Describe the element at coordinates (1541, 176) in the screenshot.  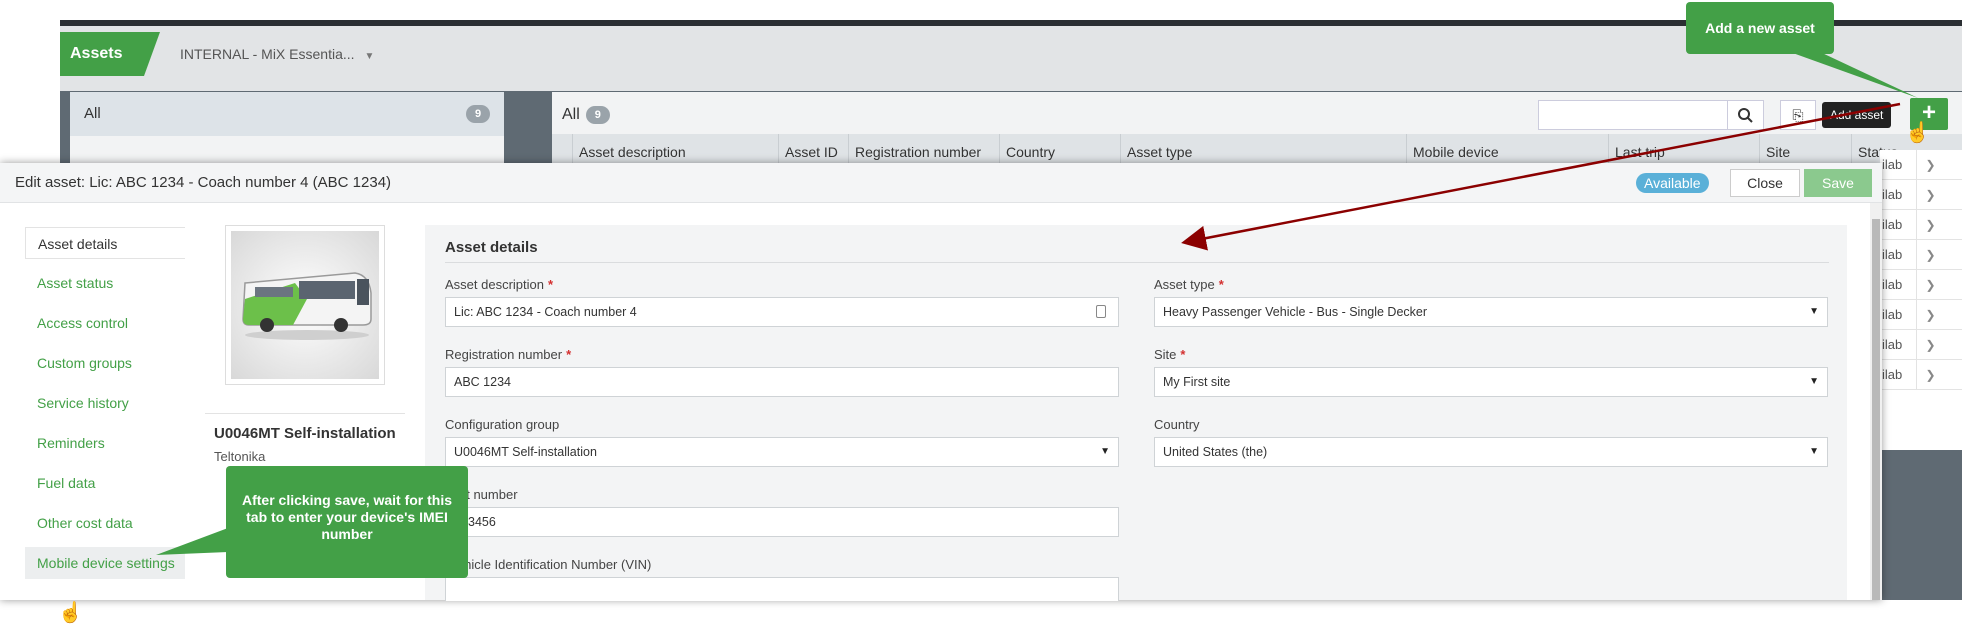
I see `pointer-arrow` at that location.